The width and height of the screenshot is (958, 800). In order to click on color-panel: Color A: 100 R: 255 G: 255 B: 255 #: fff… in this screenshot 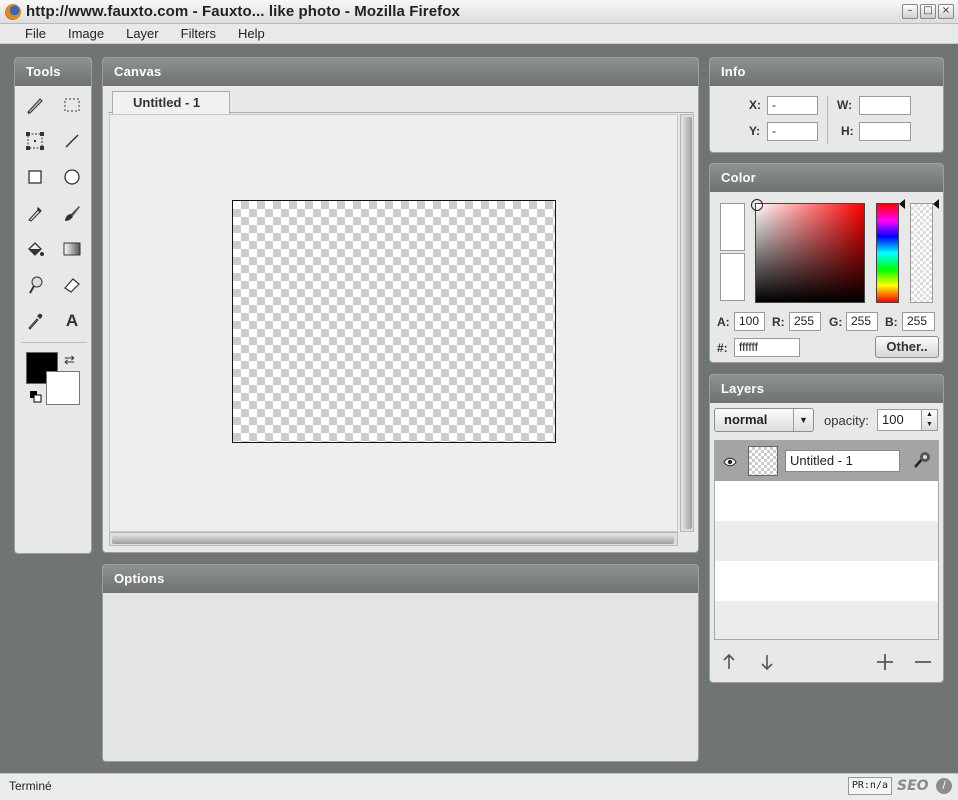, I will do `click(826, 263)`.